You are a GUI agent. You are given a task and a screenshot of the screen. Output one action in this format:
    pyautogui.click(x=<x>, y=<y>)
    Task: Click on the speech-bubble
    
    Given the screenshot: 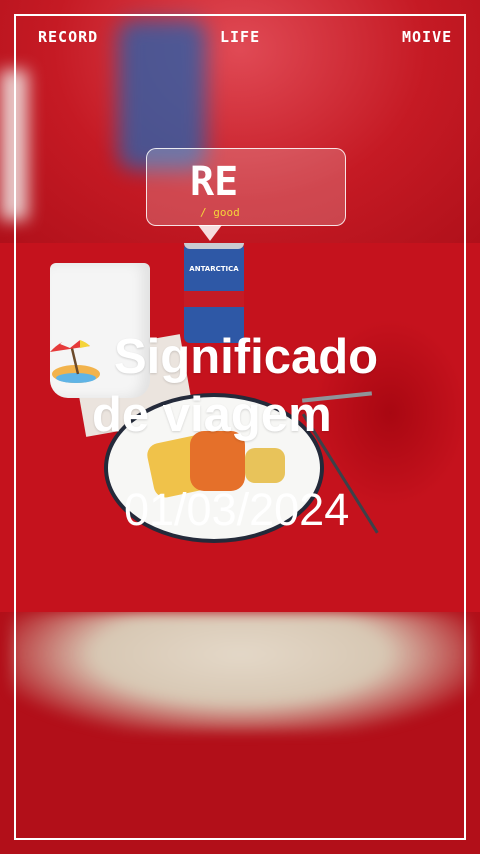 What is the action you would take?
    pyautogui.click(x=246, y=187)
    